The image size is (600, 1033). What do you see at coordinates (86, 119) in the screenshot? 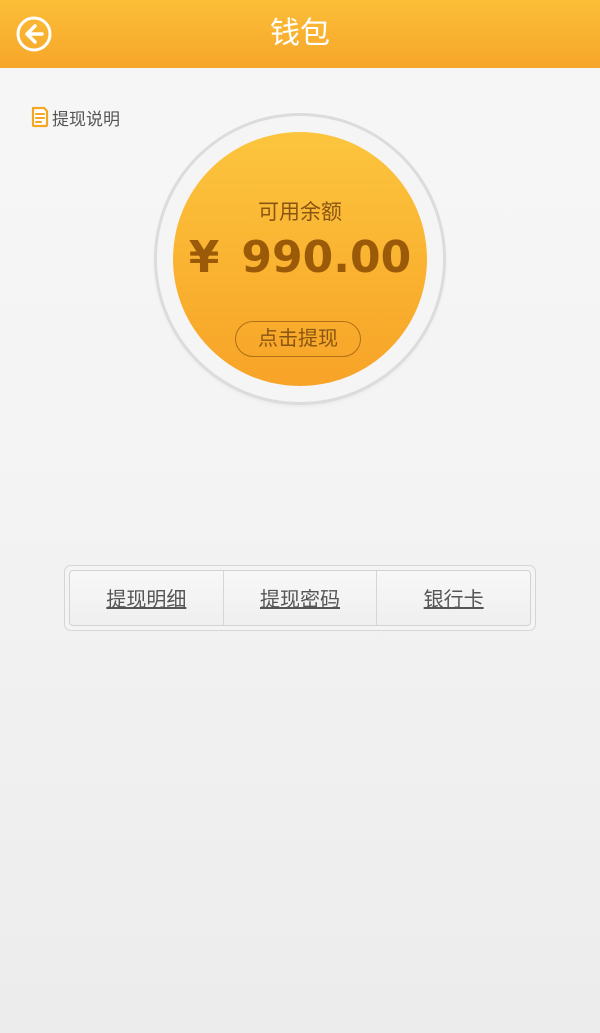
I see `withdraw-info-label: 提现说明` at bounding box center [86, 119].